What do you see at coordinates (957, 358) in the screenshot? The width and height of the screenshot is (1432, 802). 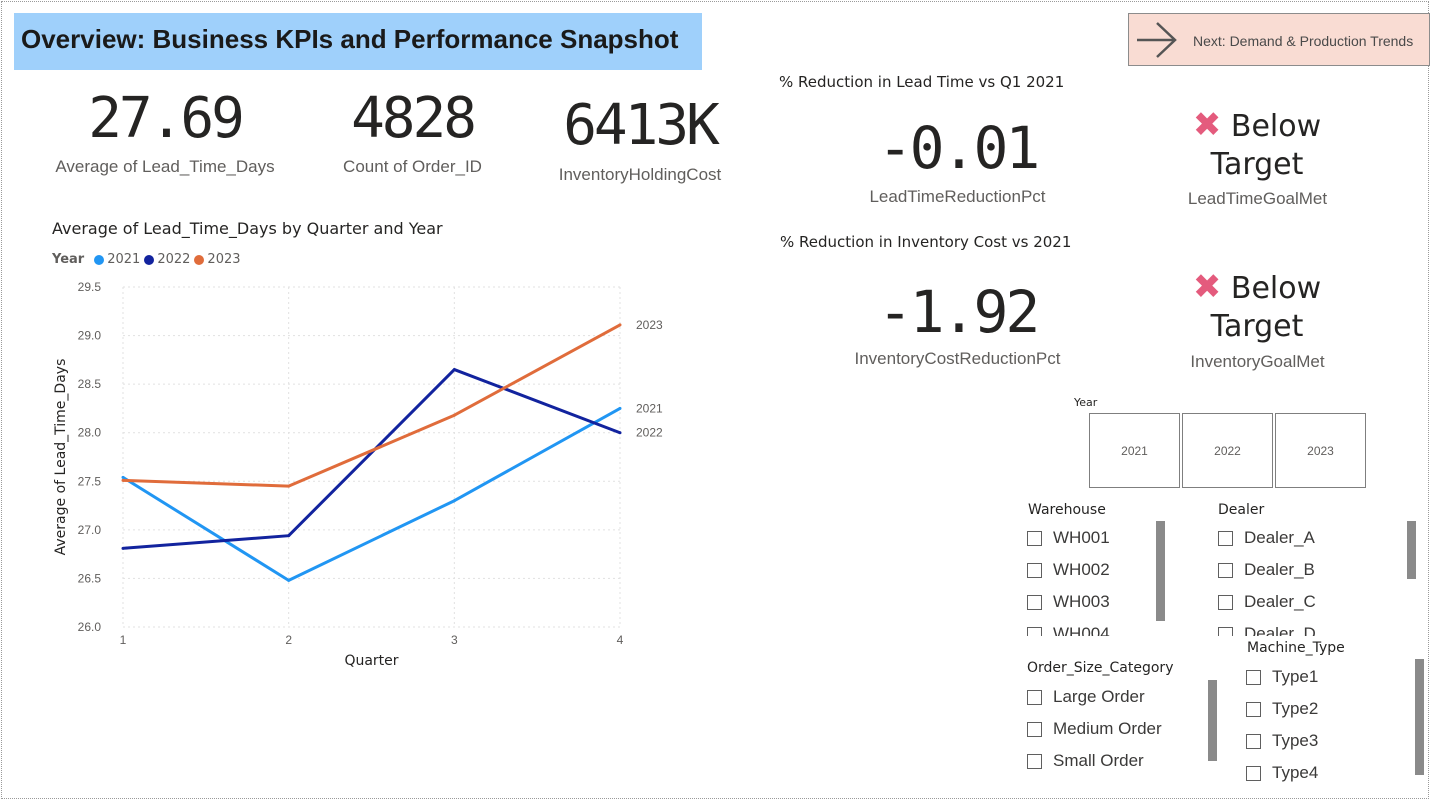 I see `inventory-reduction-label: InventoryCostReductionPct` at bounding box center [957, 358].